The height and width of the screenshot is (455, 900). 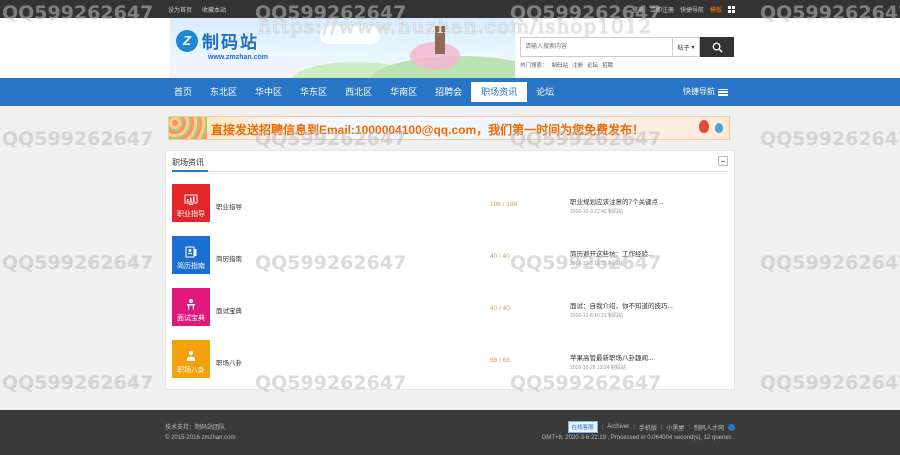 I want to click on quick-nav-link: 快捷导航, so click(x=692, y=9).